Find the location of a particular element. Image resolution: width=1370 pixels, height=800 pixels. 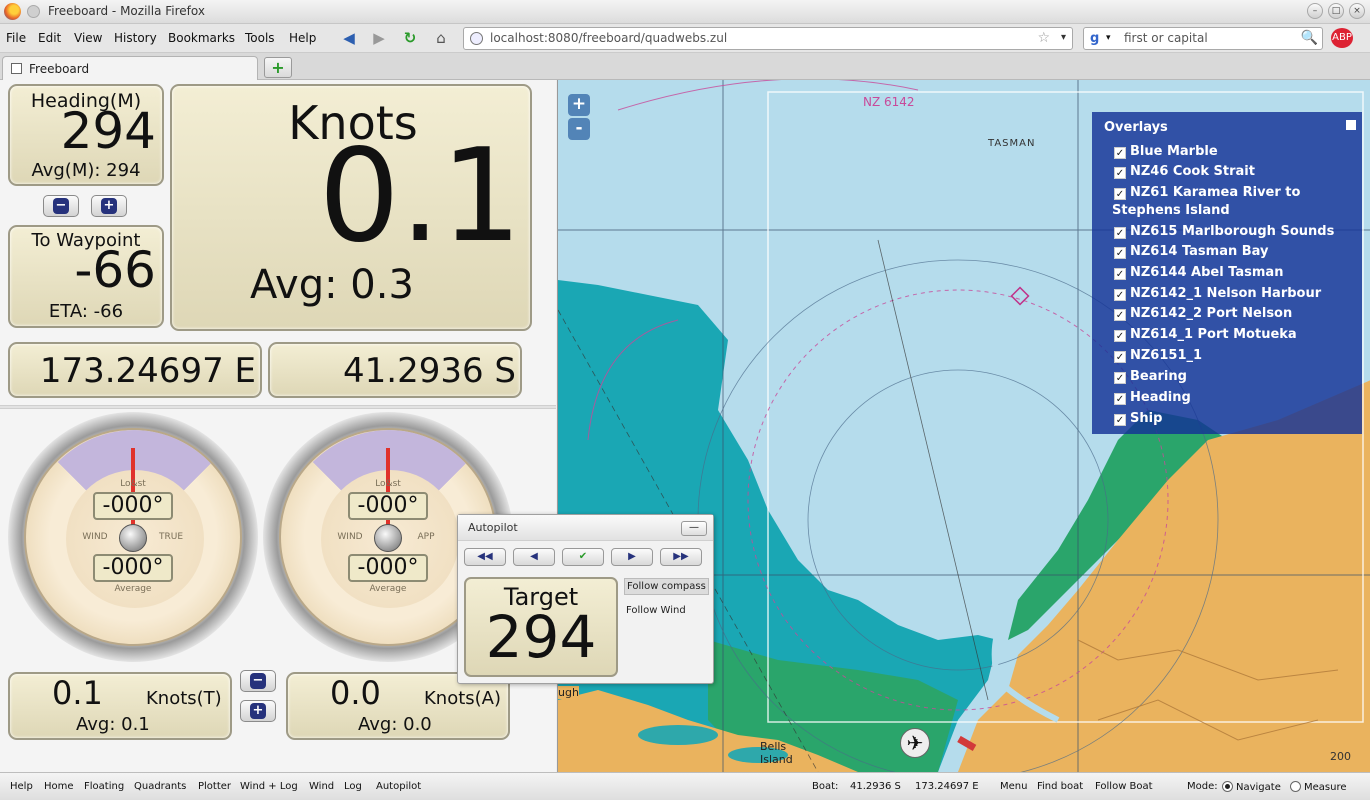

url-history-dropdown-icon: ▾ is located at coordinates (1063, 37).